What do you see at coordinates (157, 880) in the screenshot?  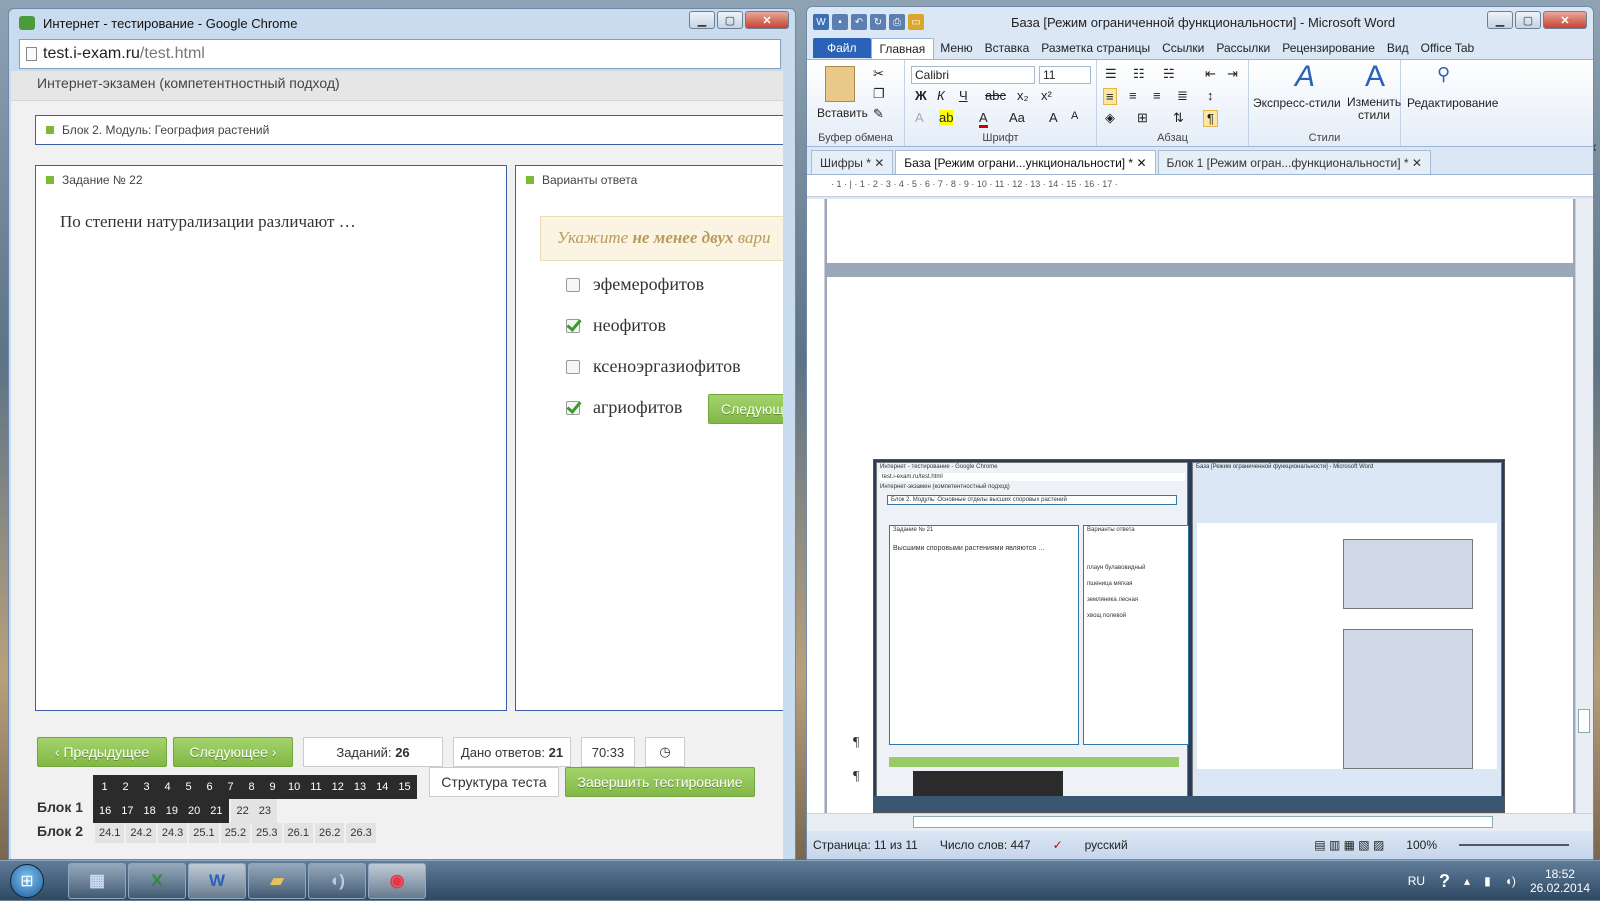 I see `excel-taskbar-icon: X` at bounding box center [157, 880].